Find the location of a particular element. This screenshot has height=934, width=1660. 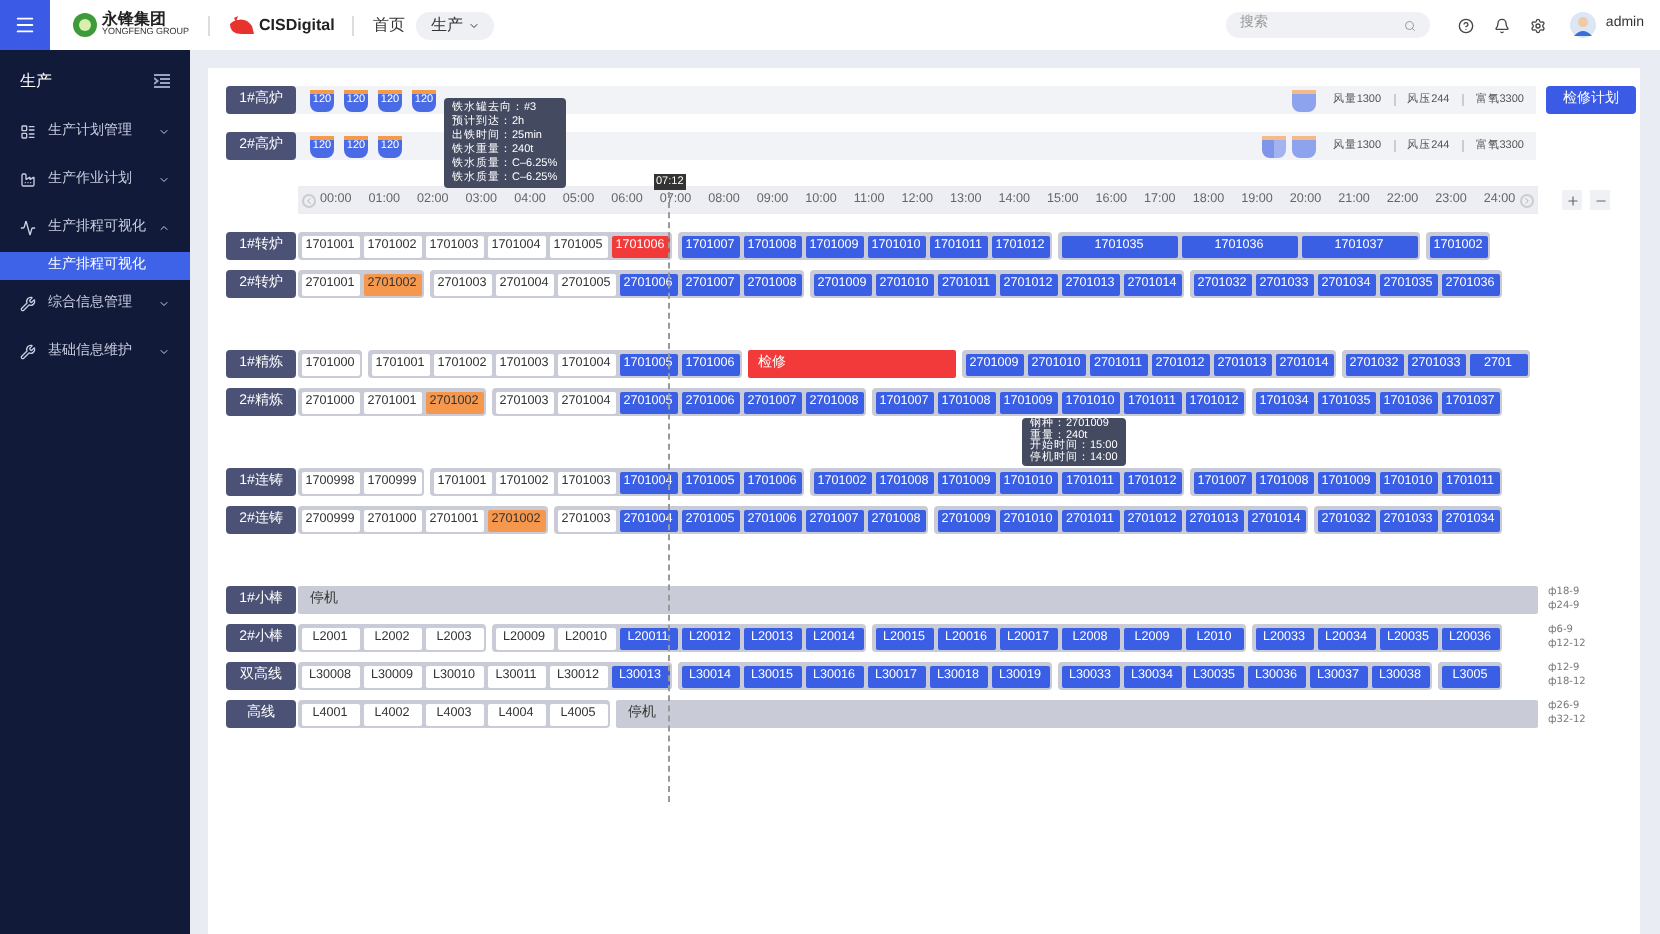

zoom-out-button is located at coordinates (1600, 200).